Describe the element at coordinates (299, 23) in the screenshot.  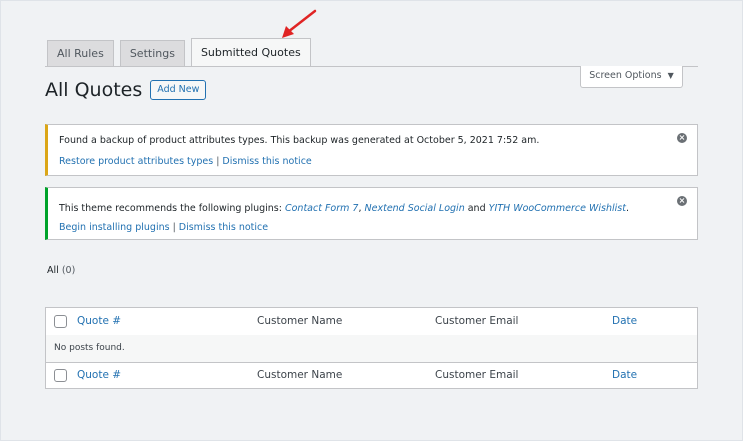
I see `annotation-arrow-icon` at that location.